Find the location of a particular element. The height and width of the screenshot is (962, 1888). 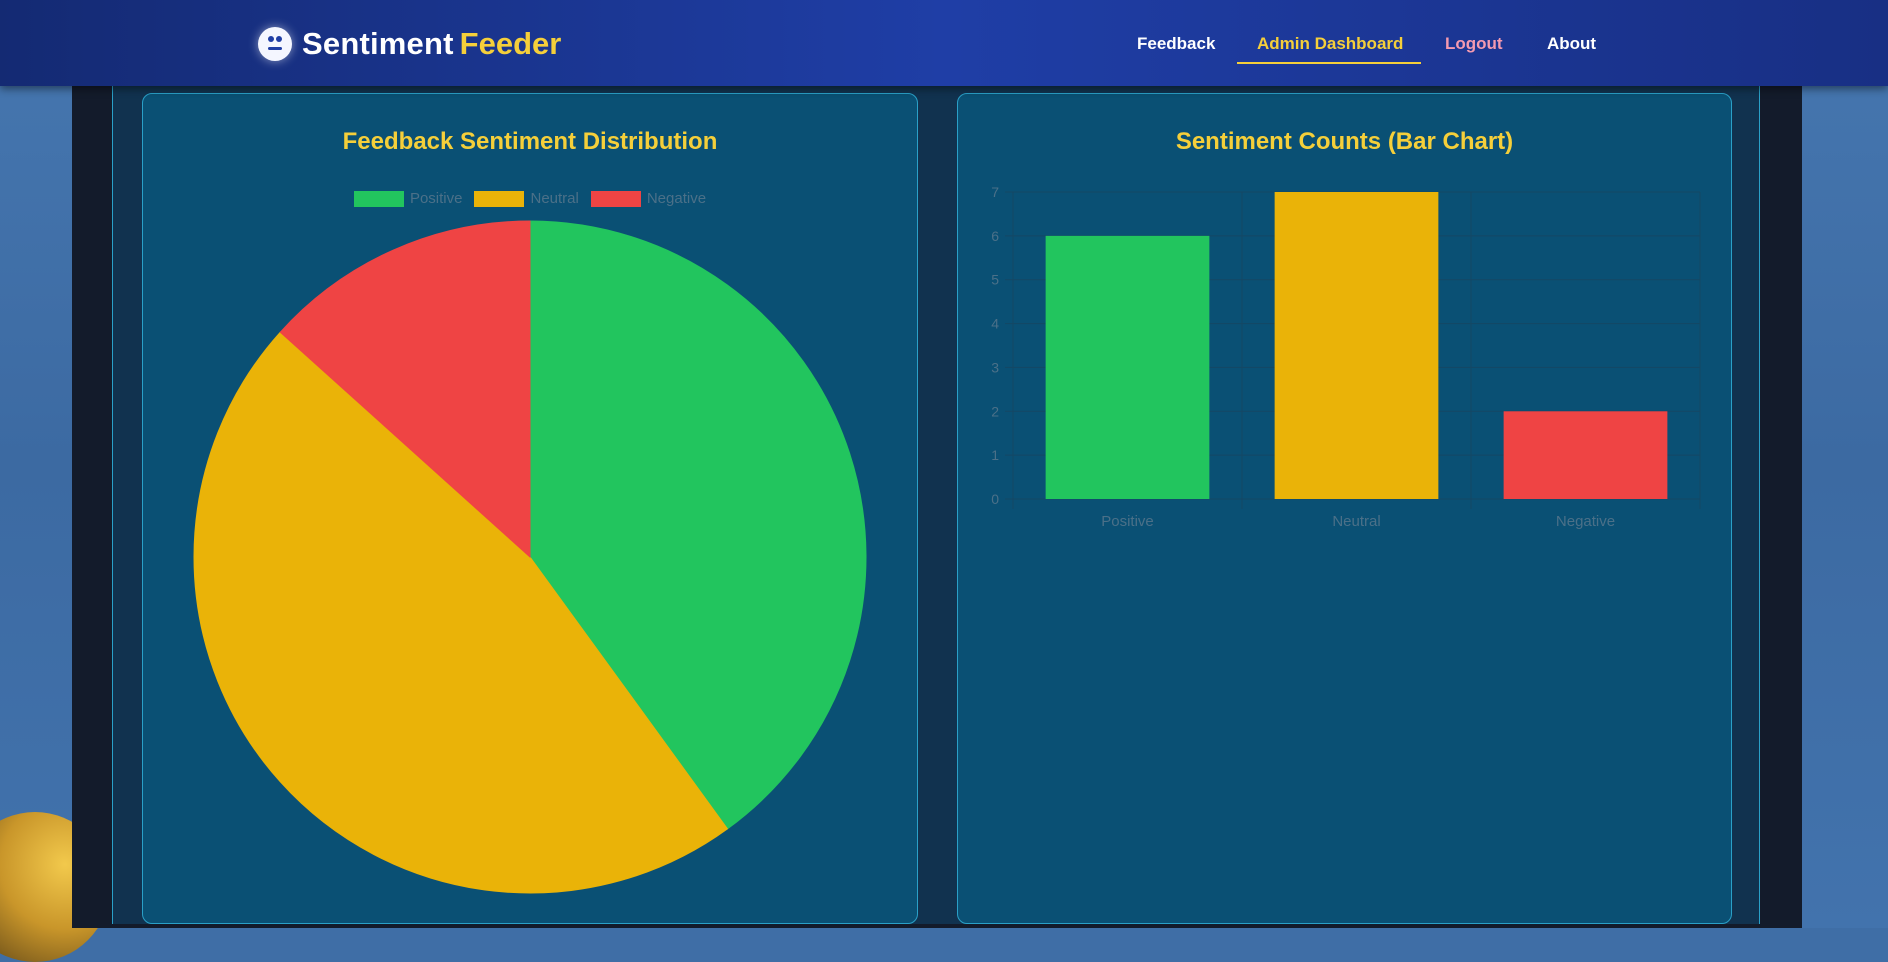

background-right is located at coordinates (1845, 464).